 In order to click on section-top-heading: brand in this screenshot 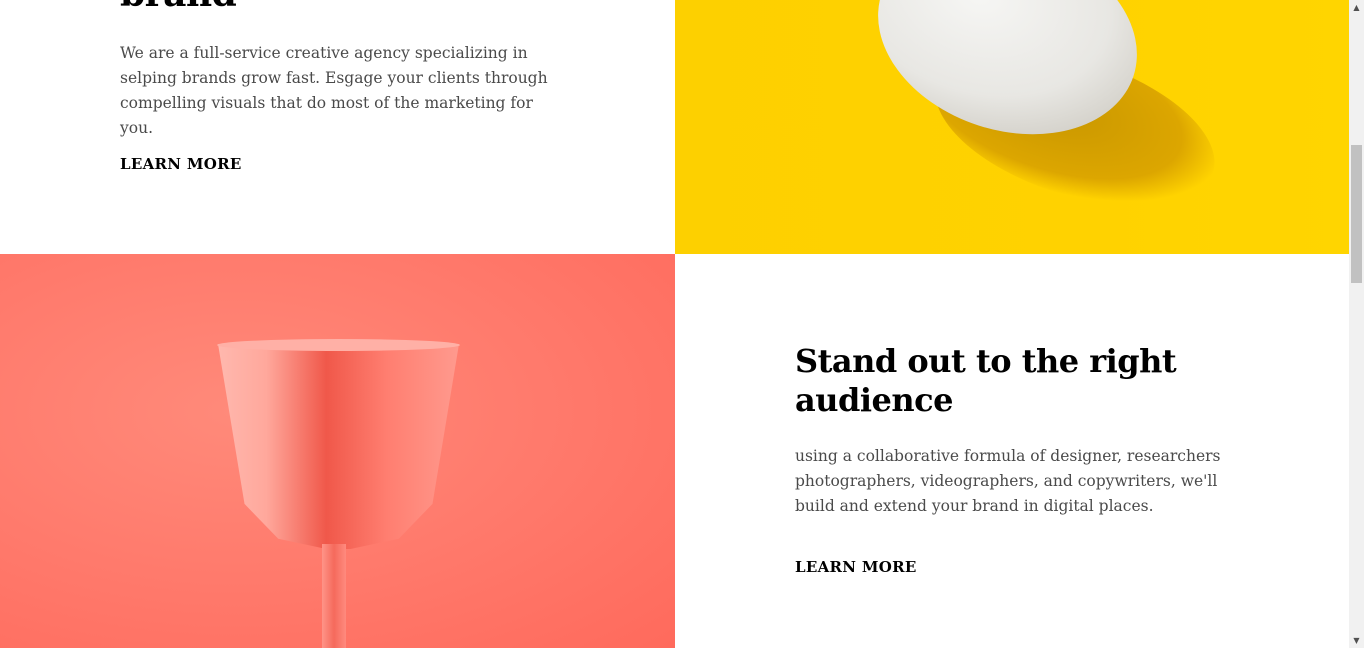, I will do `click(178, 7)`.